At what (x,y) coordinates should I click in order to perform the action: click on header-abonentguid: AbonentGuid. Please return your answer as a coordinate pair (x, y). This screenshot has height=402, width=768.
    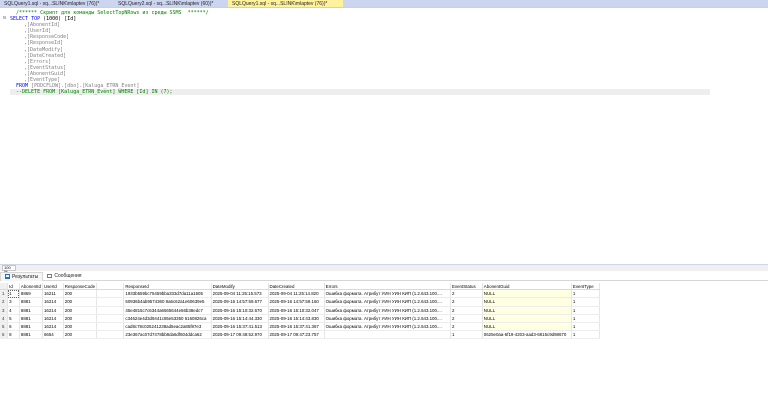
    Looking at the image, I should click on (527, 287).